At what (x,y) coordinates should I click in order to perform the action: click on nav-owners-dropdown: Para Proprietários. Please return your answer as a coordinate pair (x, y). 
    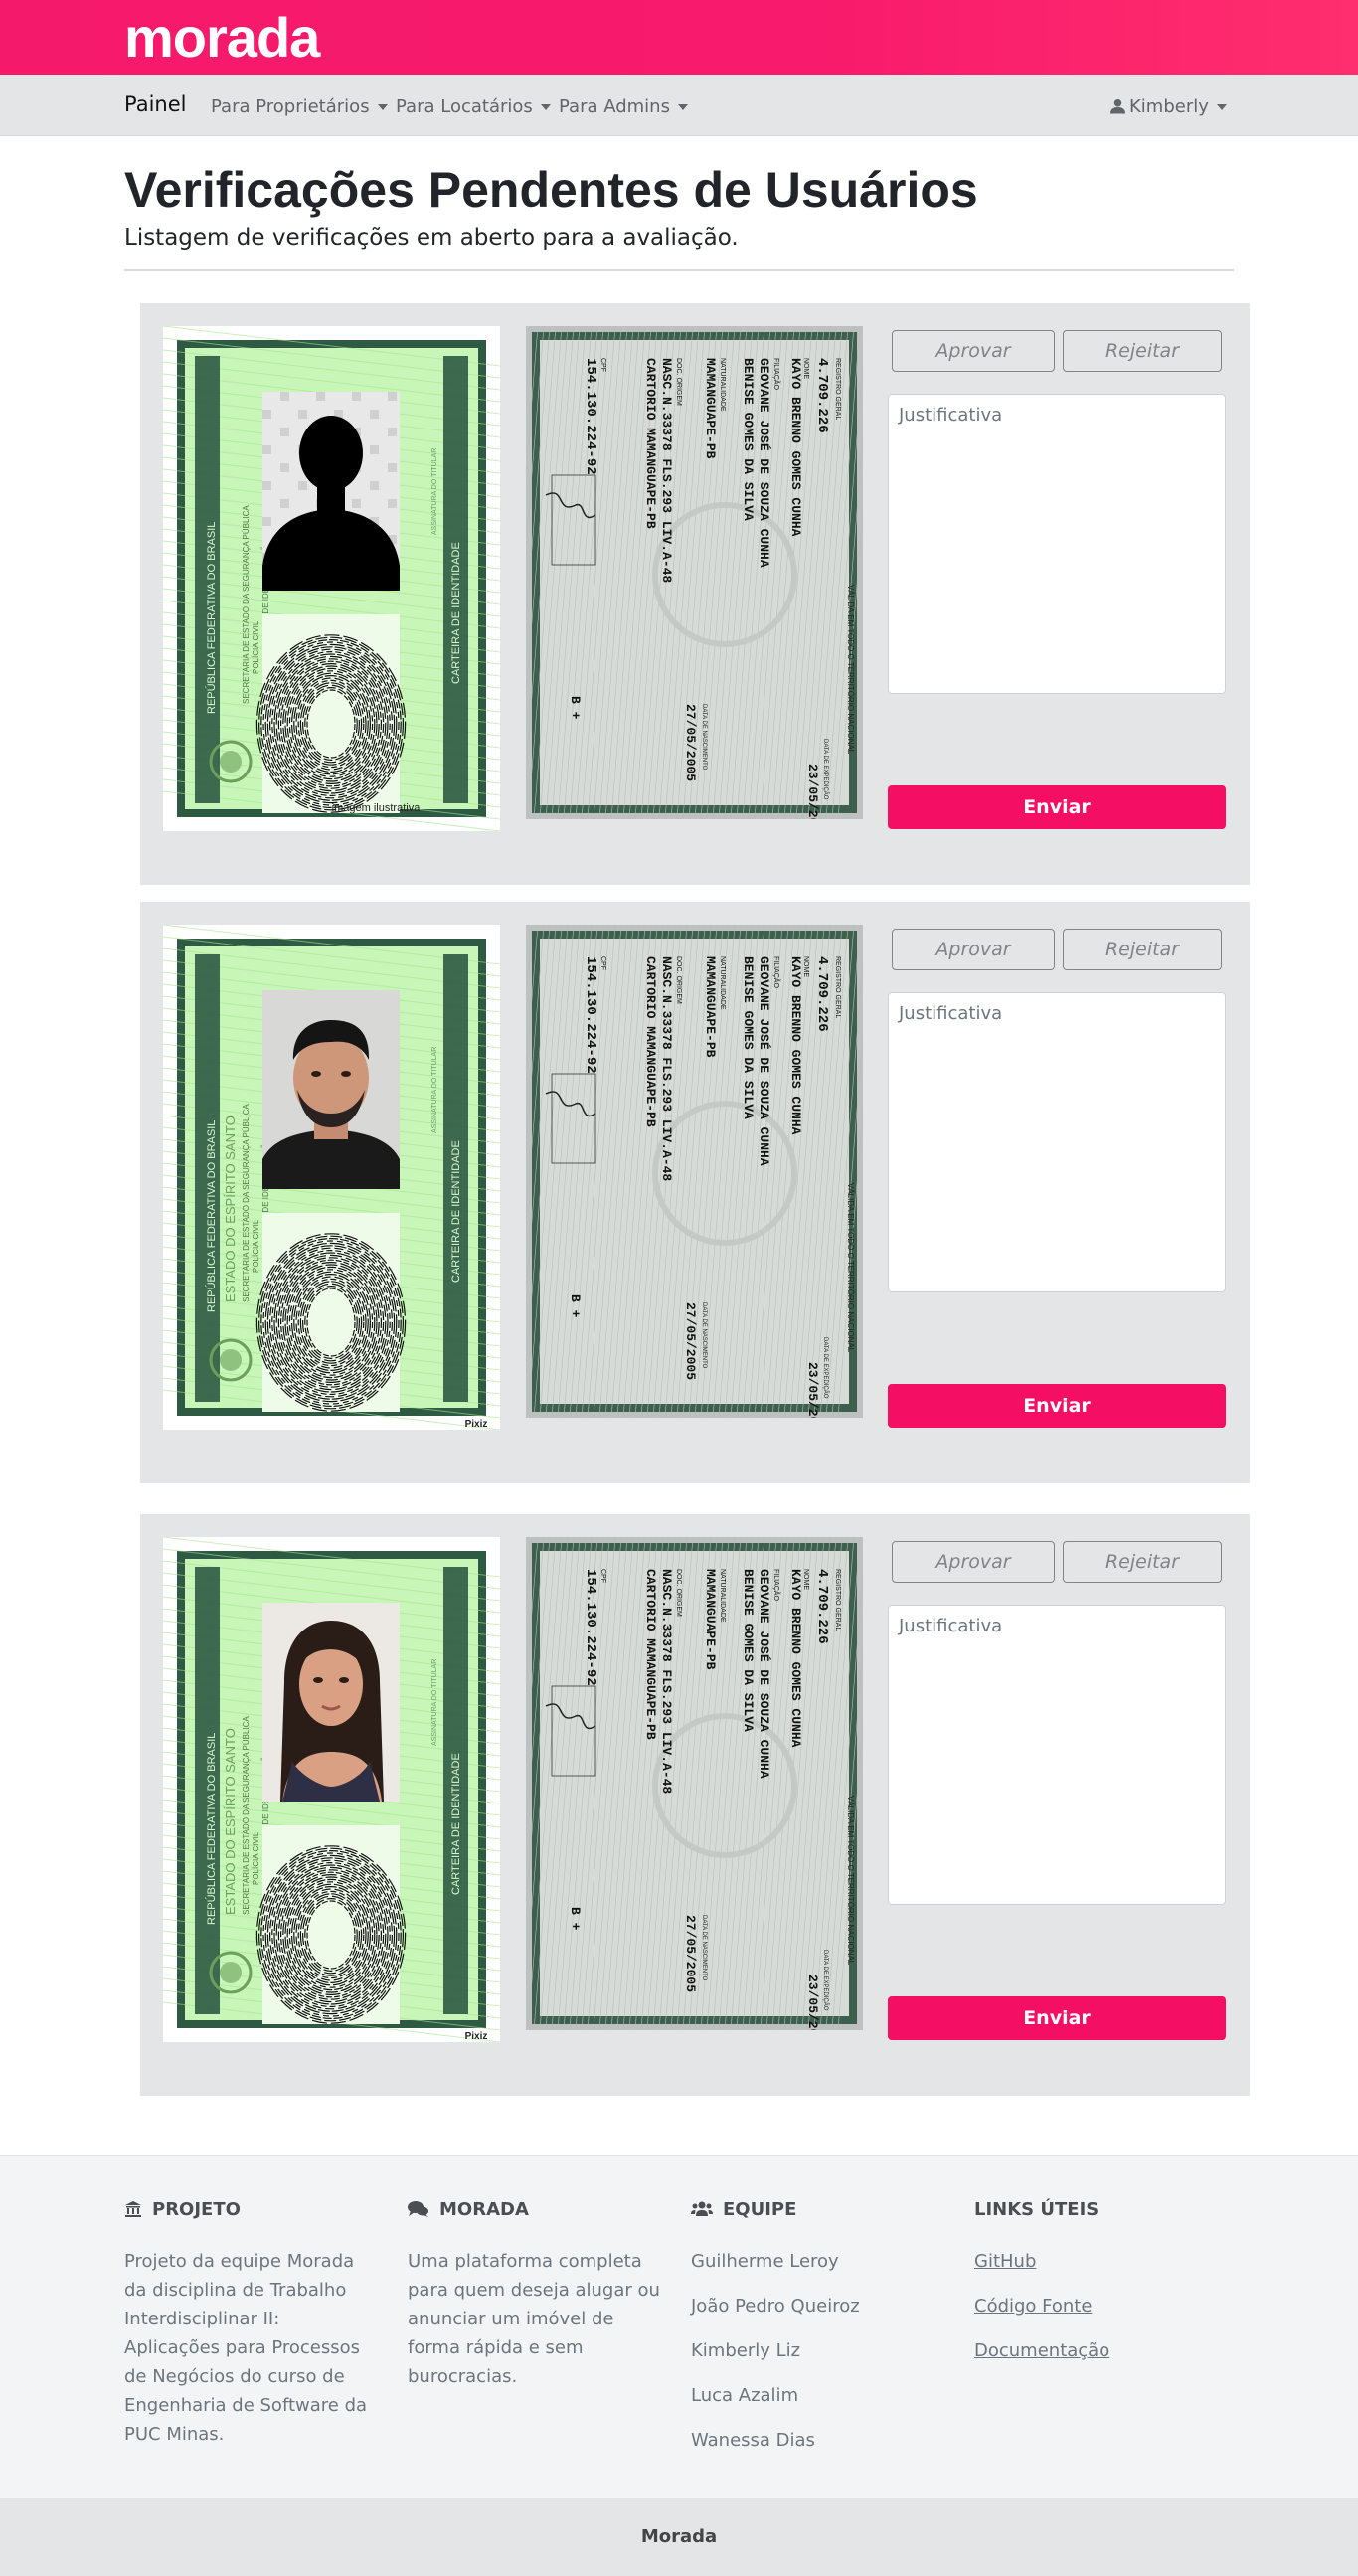
    Looking at the image, I should click on (299, 106).